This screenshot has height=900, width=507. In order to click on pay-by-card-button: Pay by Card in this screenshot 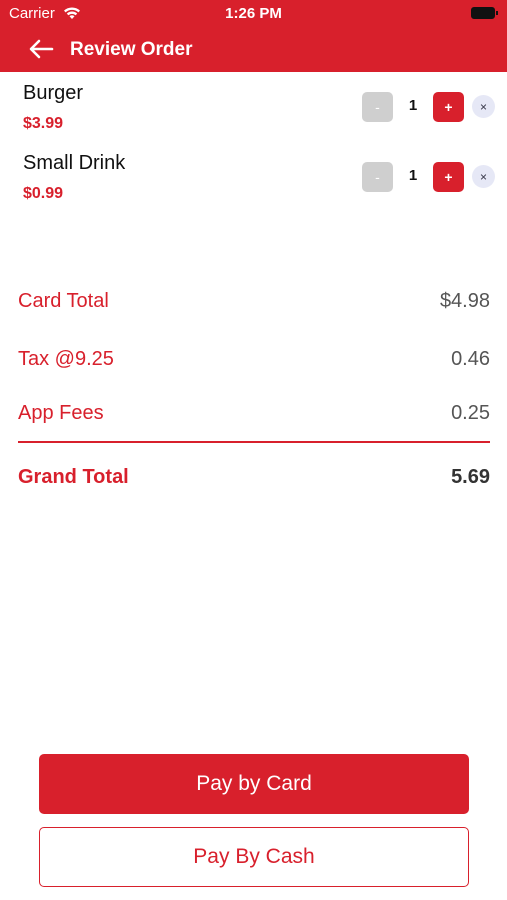, I will do `click(254, 784)`.